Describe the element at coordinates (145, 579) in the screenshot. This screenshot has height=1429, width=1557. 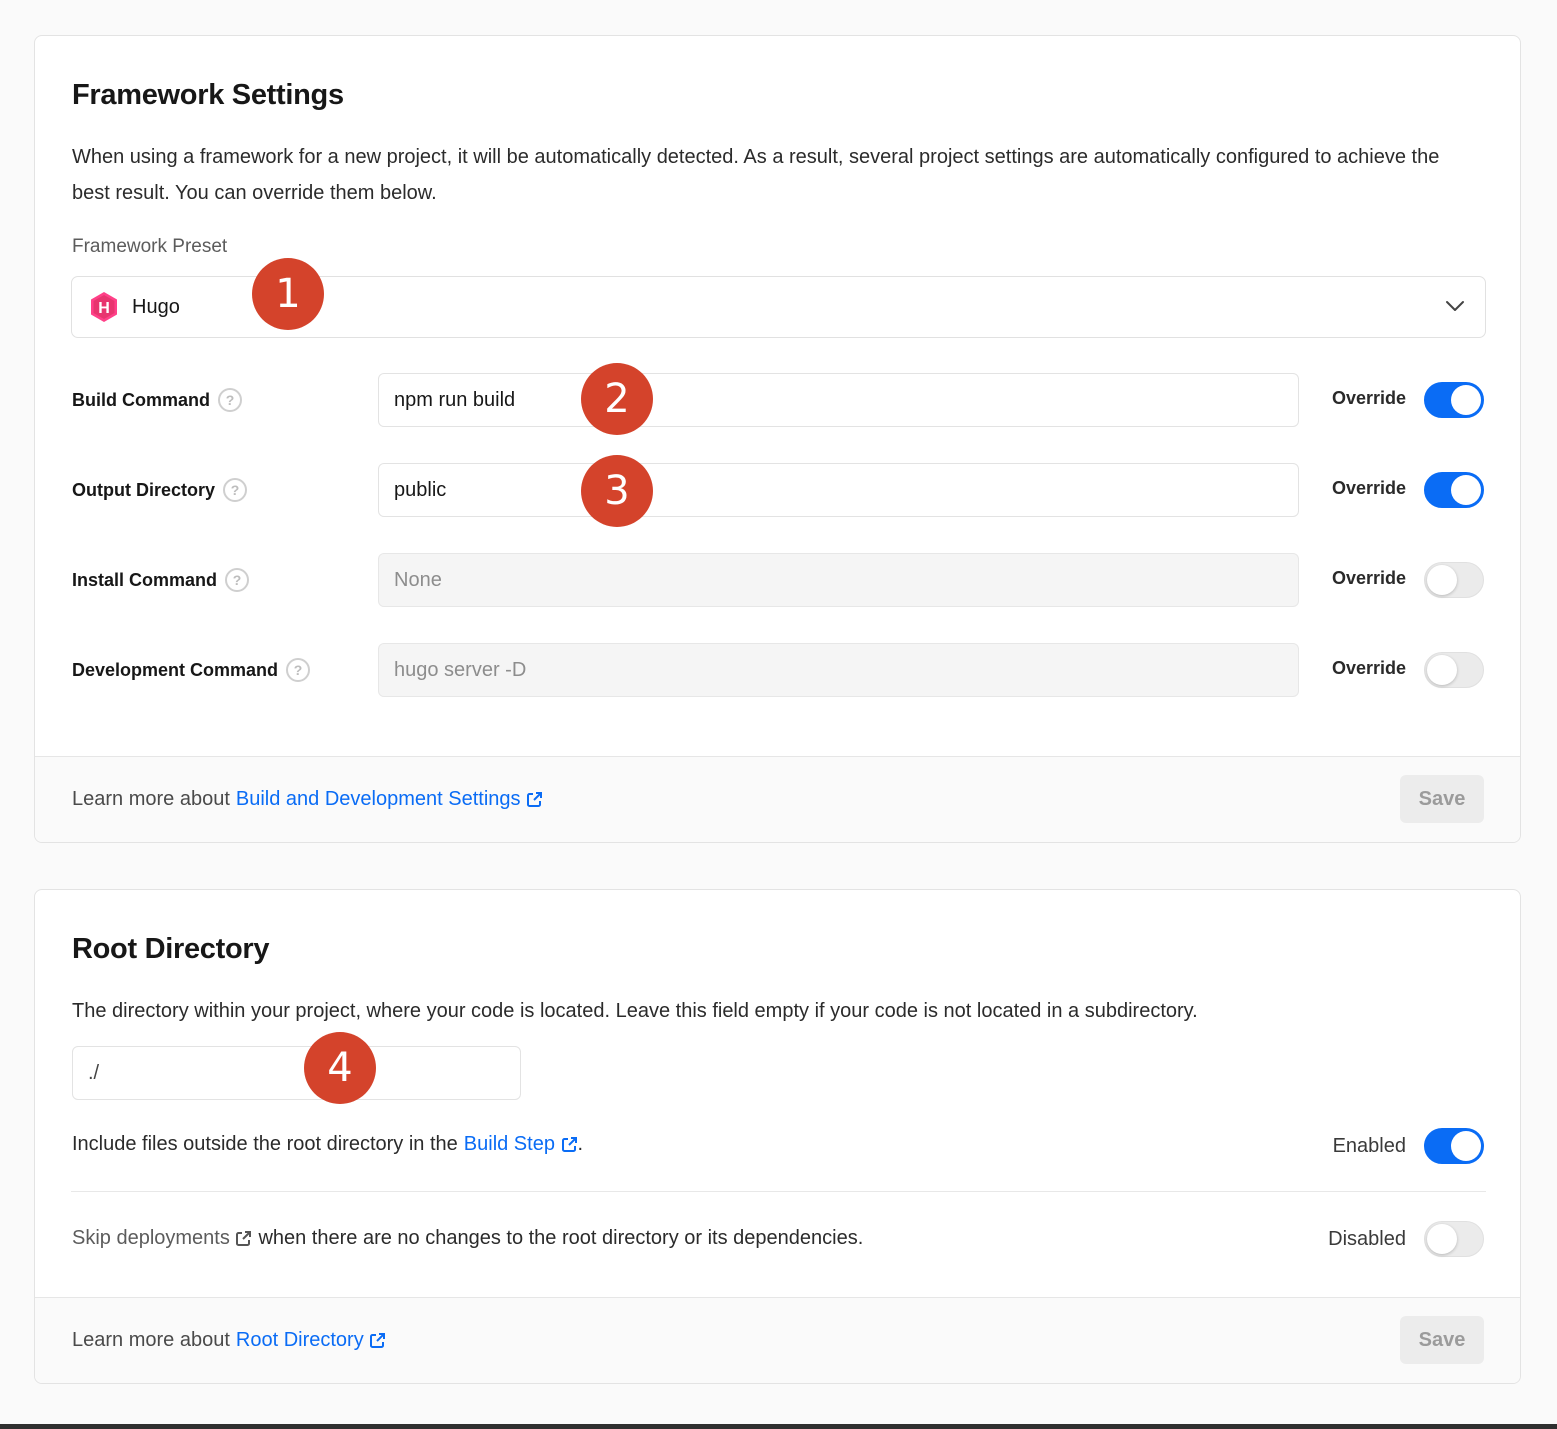
I see `install-command-label: Install Command` at that location.